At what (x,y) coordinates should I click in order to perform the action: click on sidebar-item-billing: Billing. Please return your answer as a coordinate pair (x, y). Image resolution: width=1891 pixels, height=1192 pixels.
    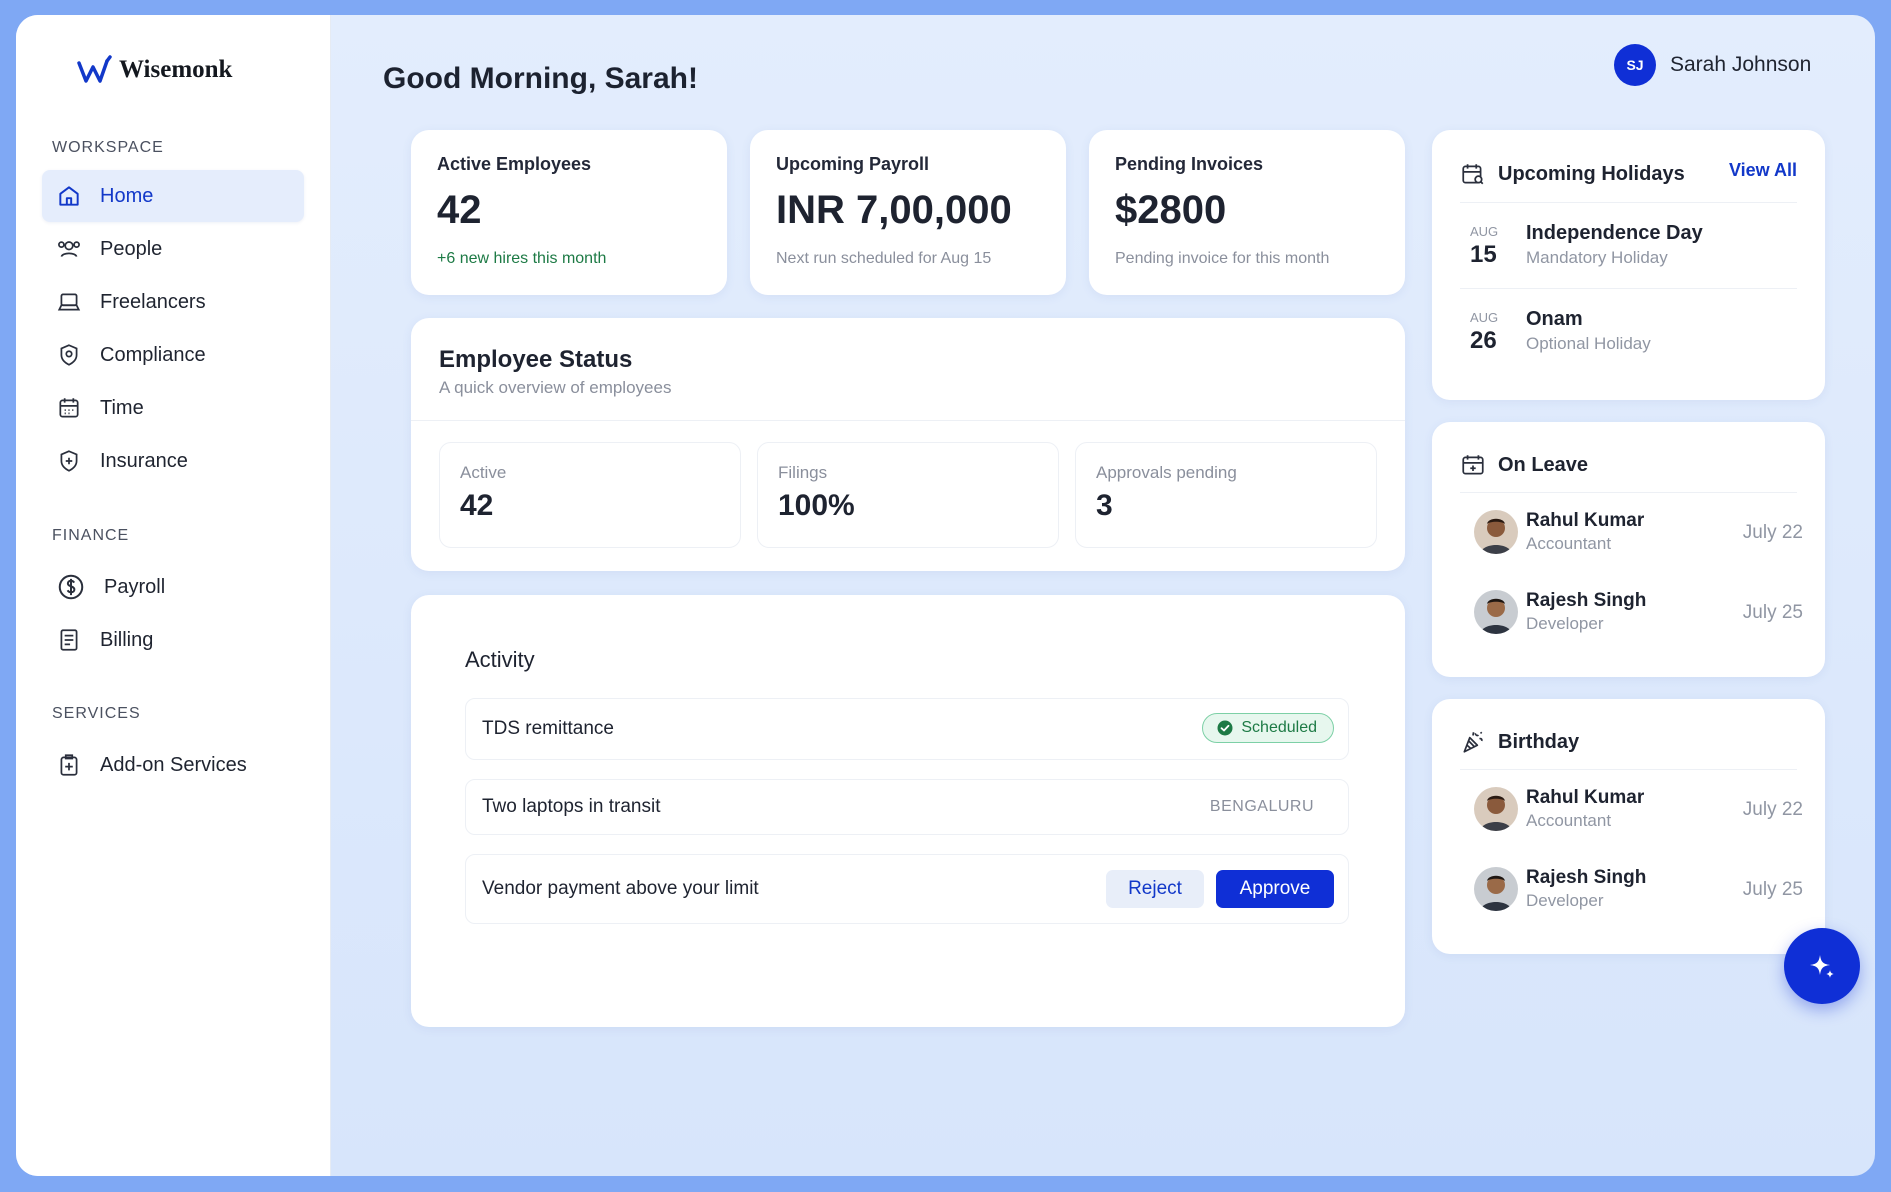
    Looking at the image, I should click on (173, 640).